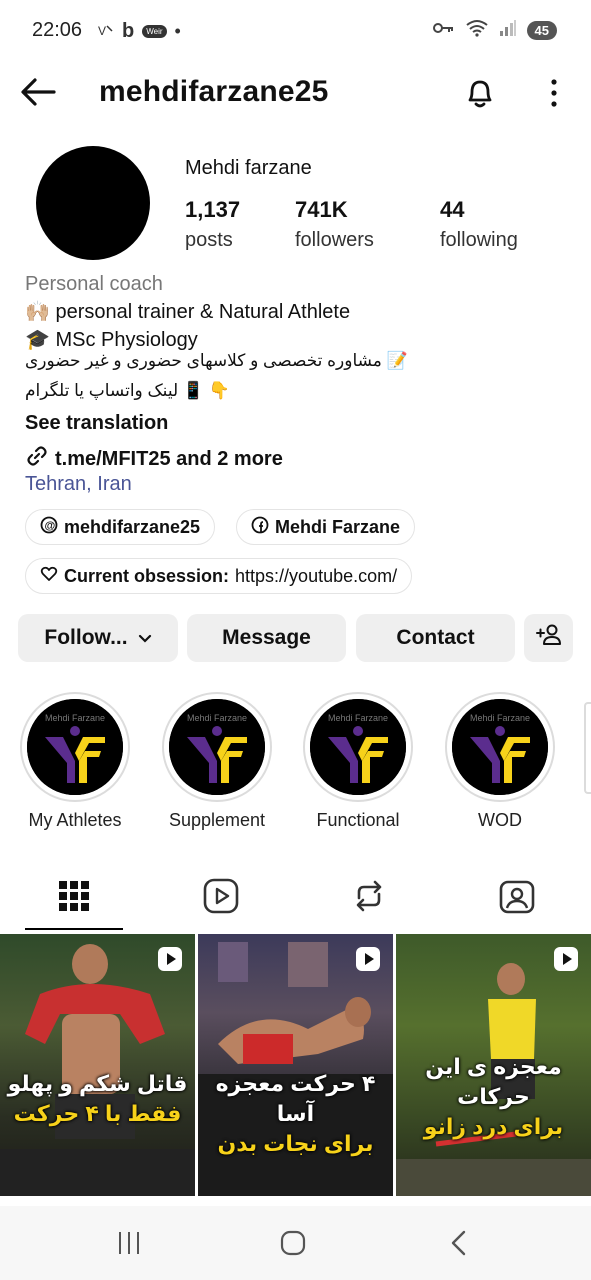 This screenshot has width=591, height=1280. Describe the element at coordinates (57, 30) in the screenshot. I see `status-time: 22:06` at that location.